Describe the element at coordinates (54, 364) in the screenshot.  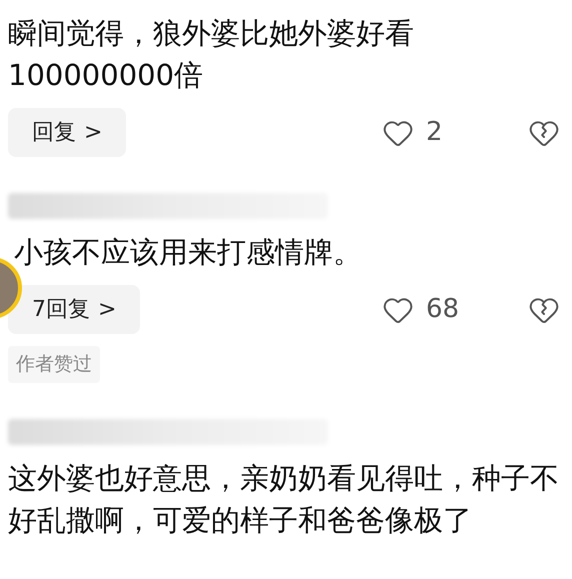
I see `author-liked-badge: 作者赞过` at that location.